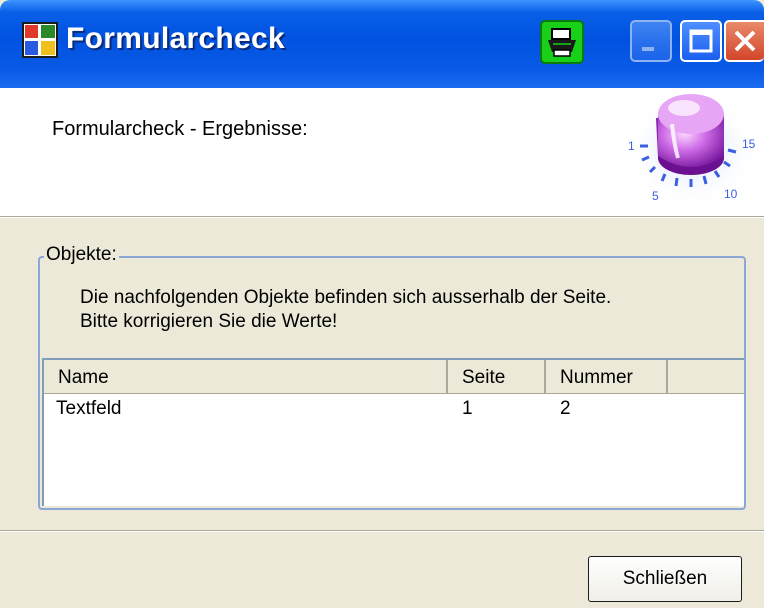  I want to click on window-title: Formularcheck, so click(175, 38).